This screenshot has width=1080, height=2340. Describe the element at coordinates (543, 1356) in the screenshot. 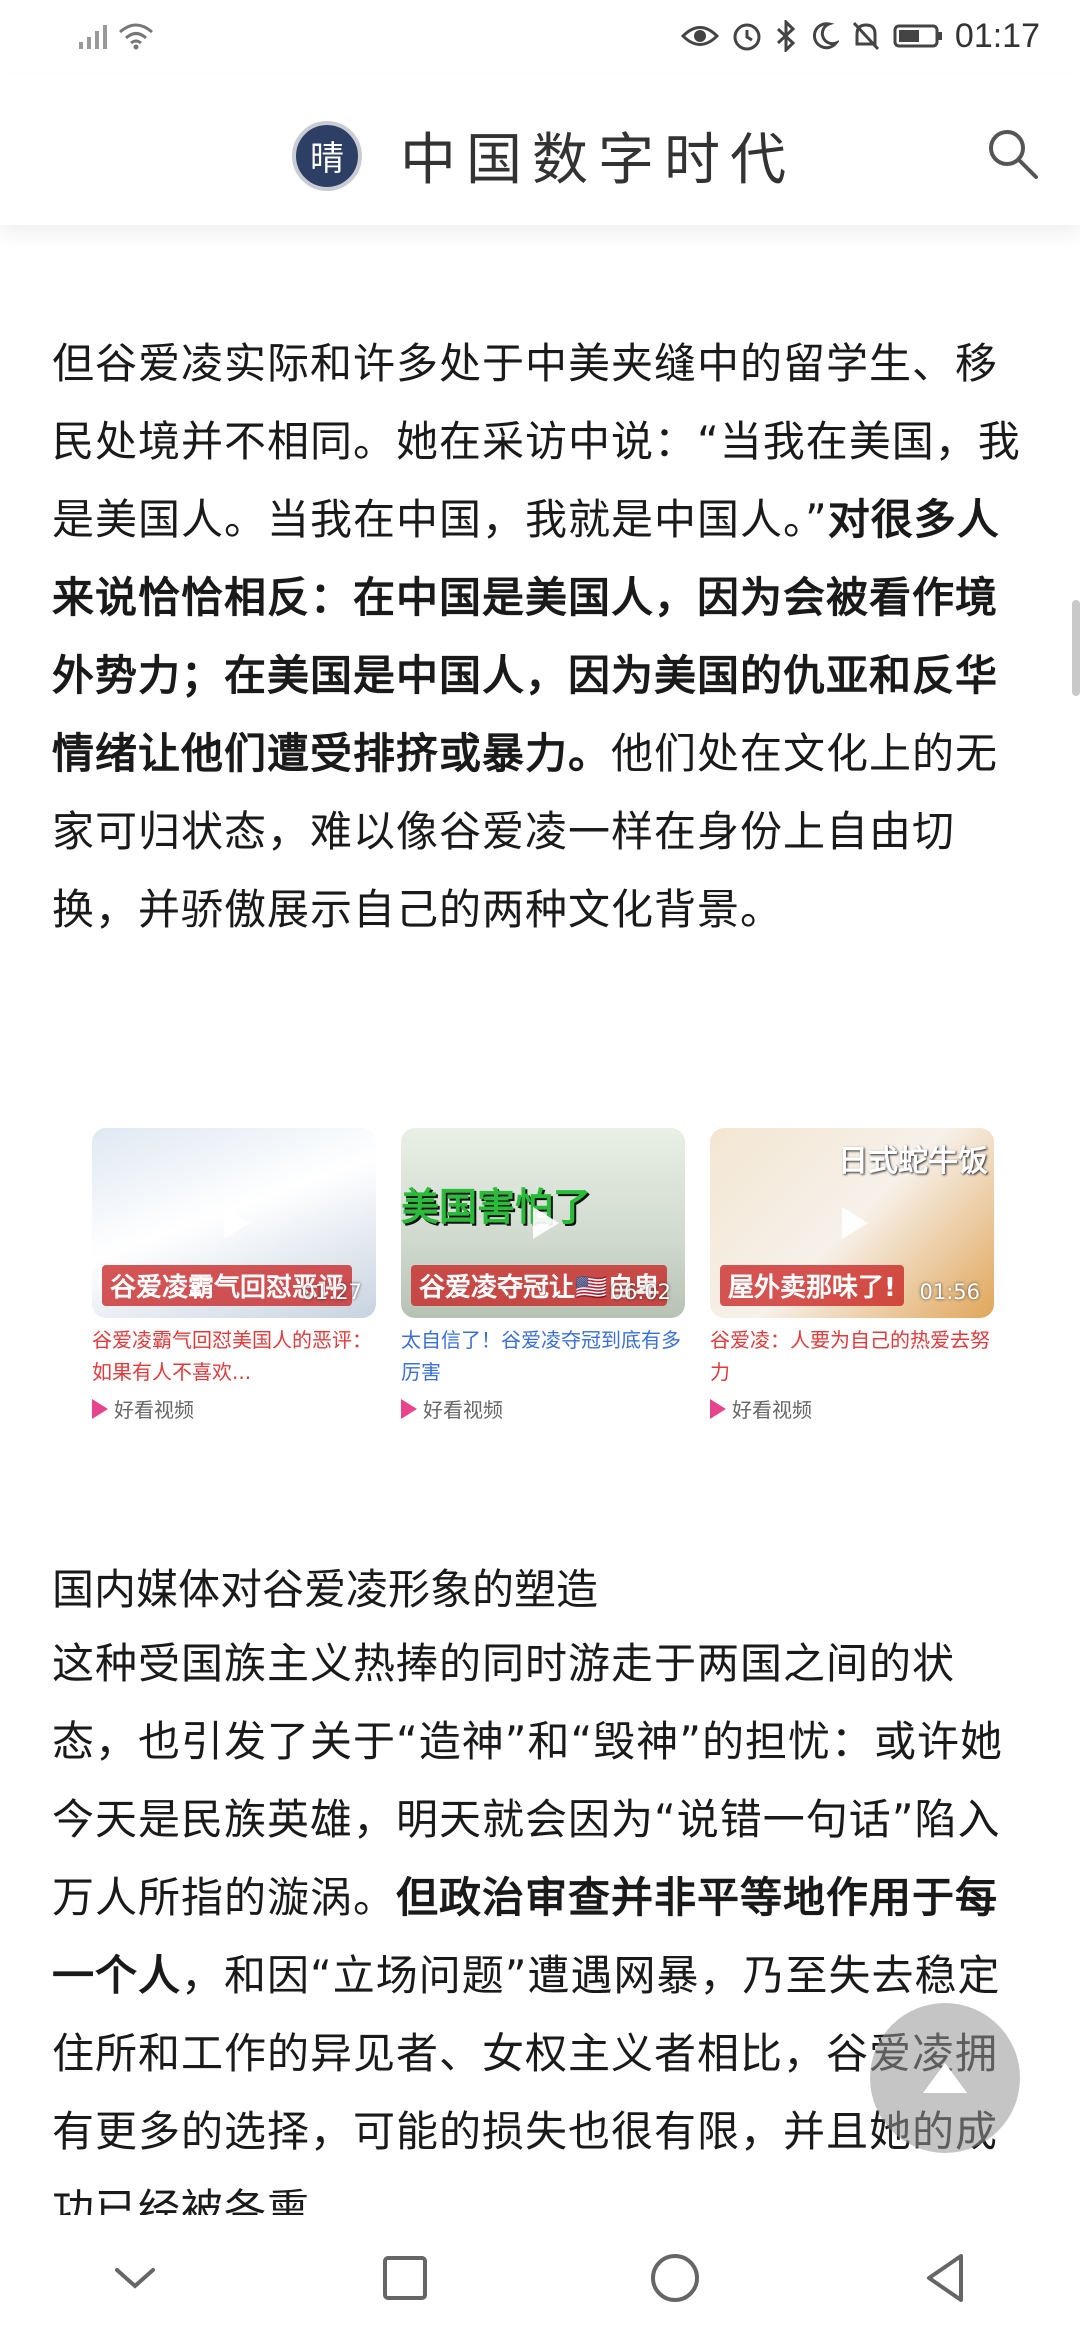

I see `video-title: 太自信了！谷爱凌夺冠到底有多厉害` at that location.